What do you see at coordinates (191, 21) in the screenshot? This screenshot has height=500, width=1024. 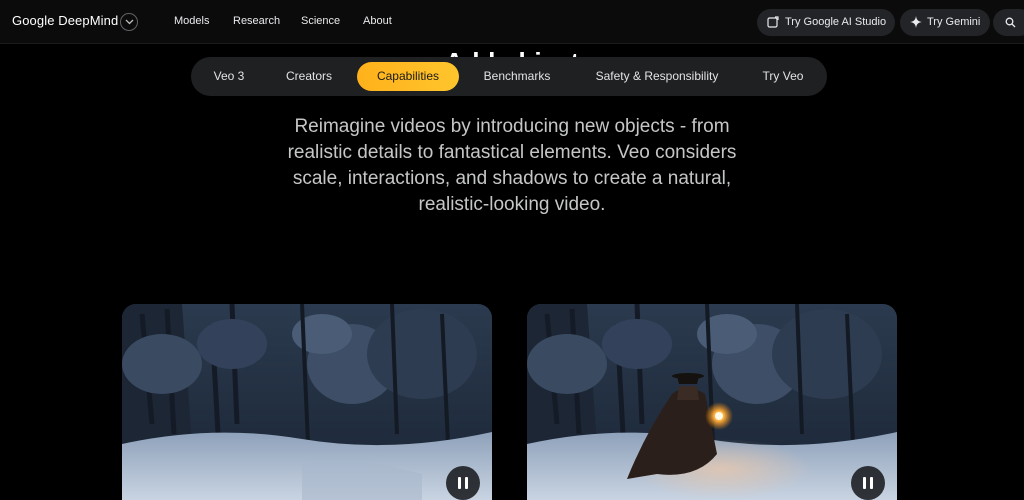 I see `nav-link-models: Models` at bounding box center [191, 21].